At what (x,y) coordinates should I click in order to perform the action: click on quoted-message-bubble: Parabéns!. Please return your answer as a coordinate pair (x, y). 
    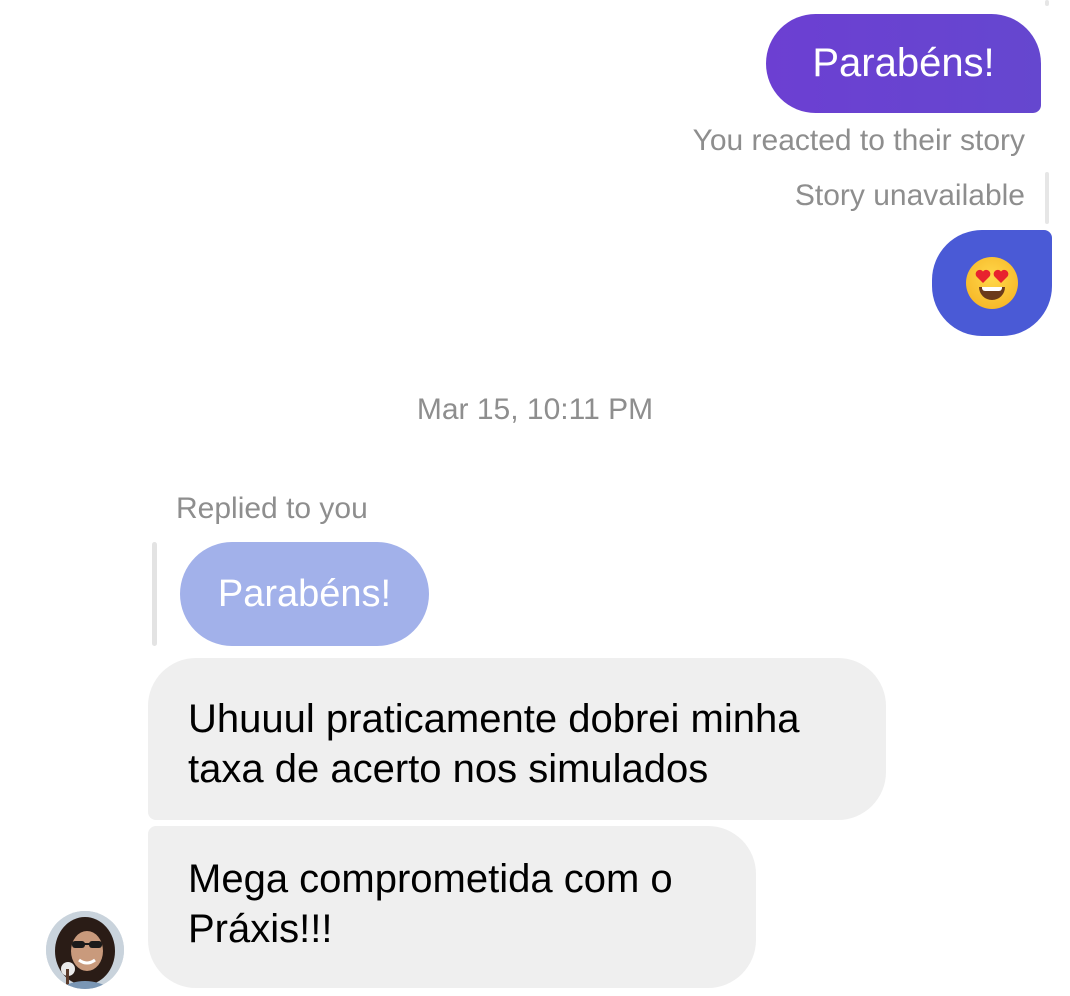
    Looking at the image, I should click on (304, 594).